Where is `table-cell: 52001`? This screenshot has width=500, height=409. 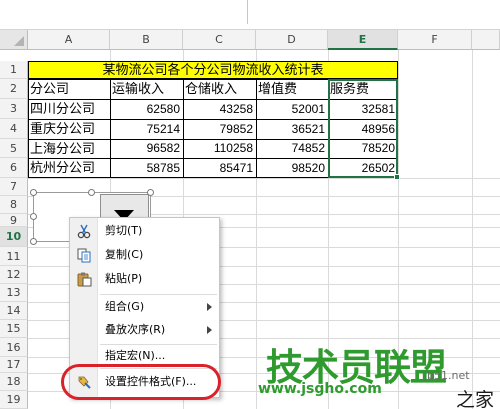
table-cell: 52001 is located at coordinates (292, 109).